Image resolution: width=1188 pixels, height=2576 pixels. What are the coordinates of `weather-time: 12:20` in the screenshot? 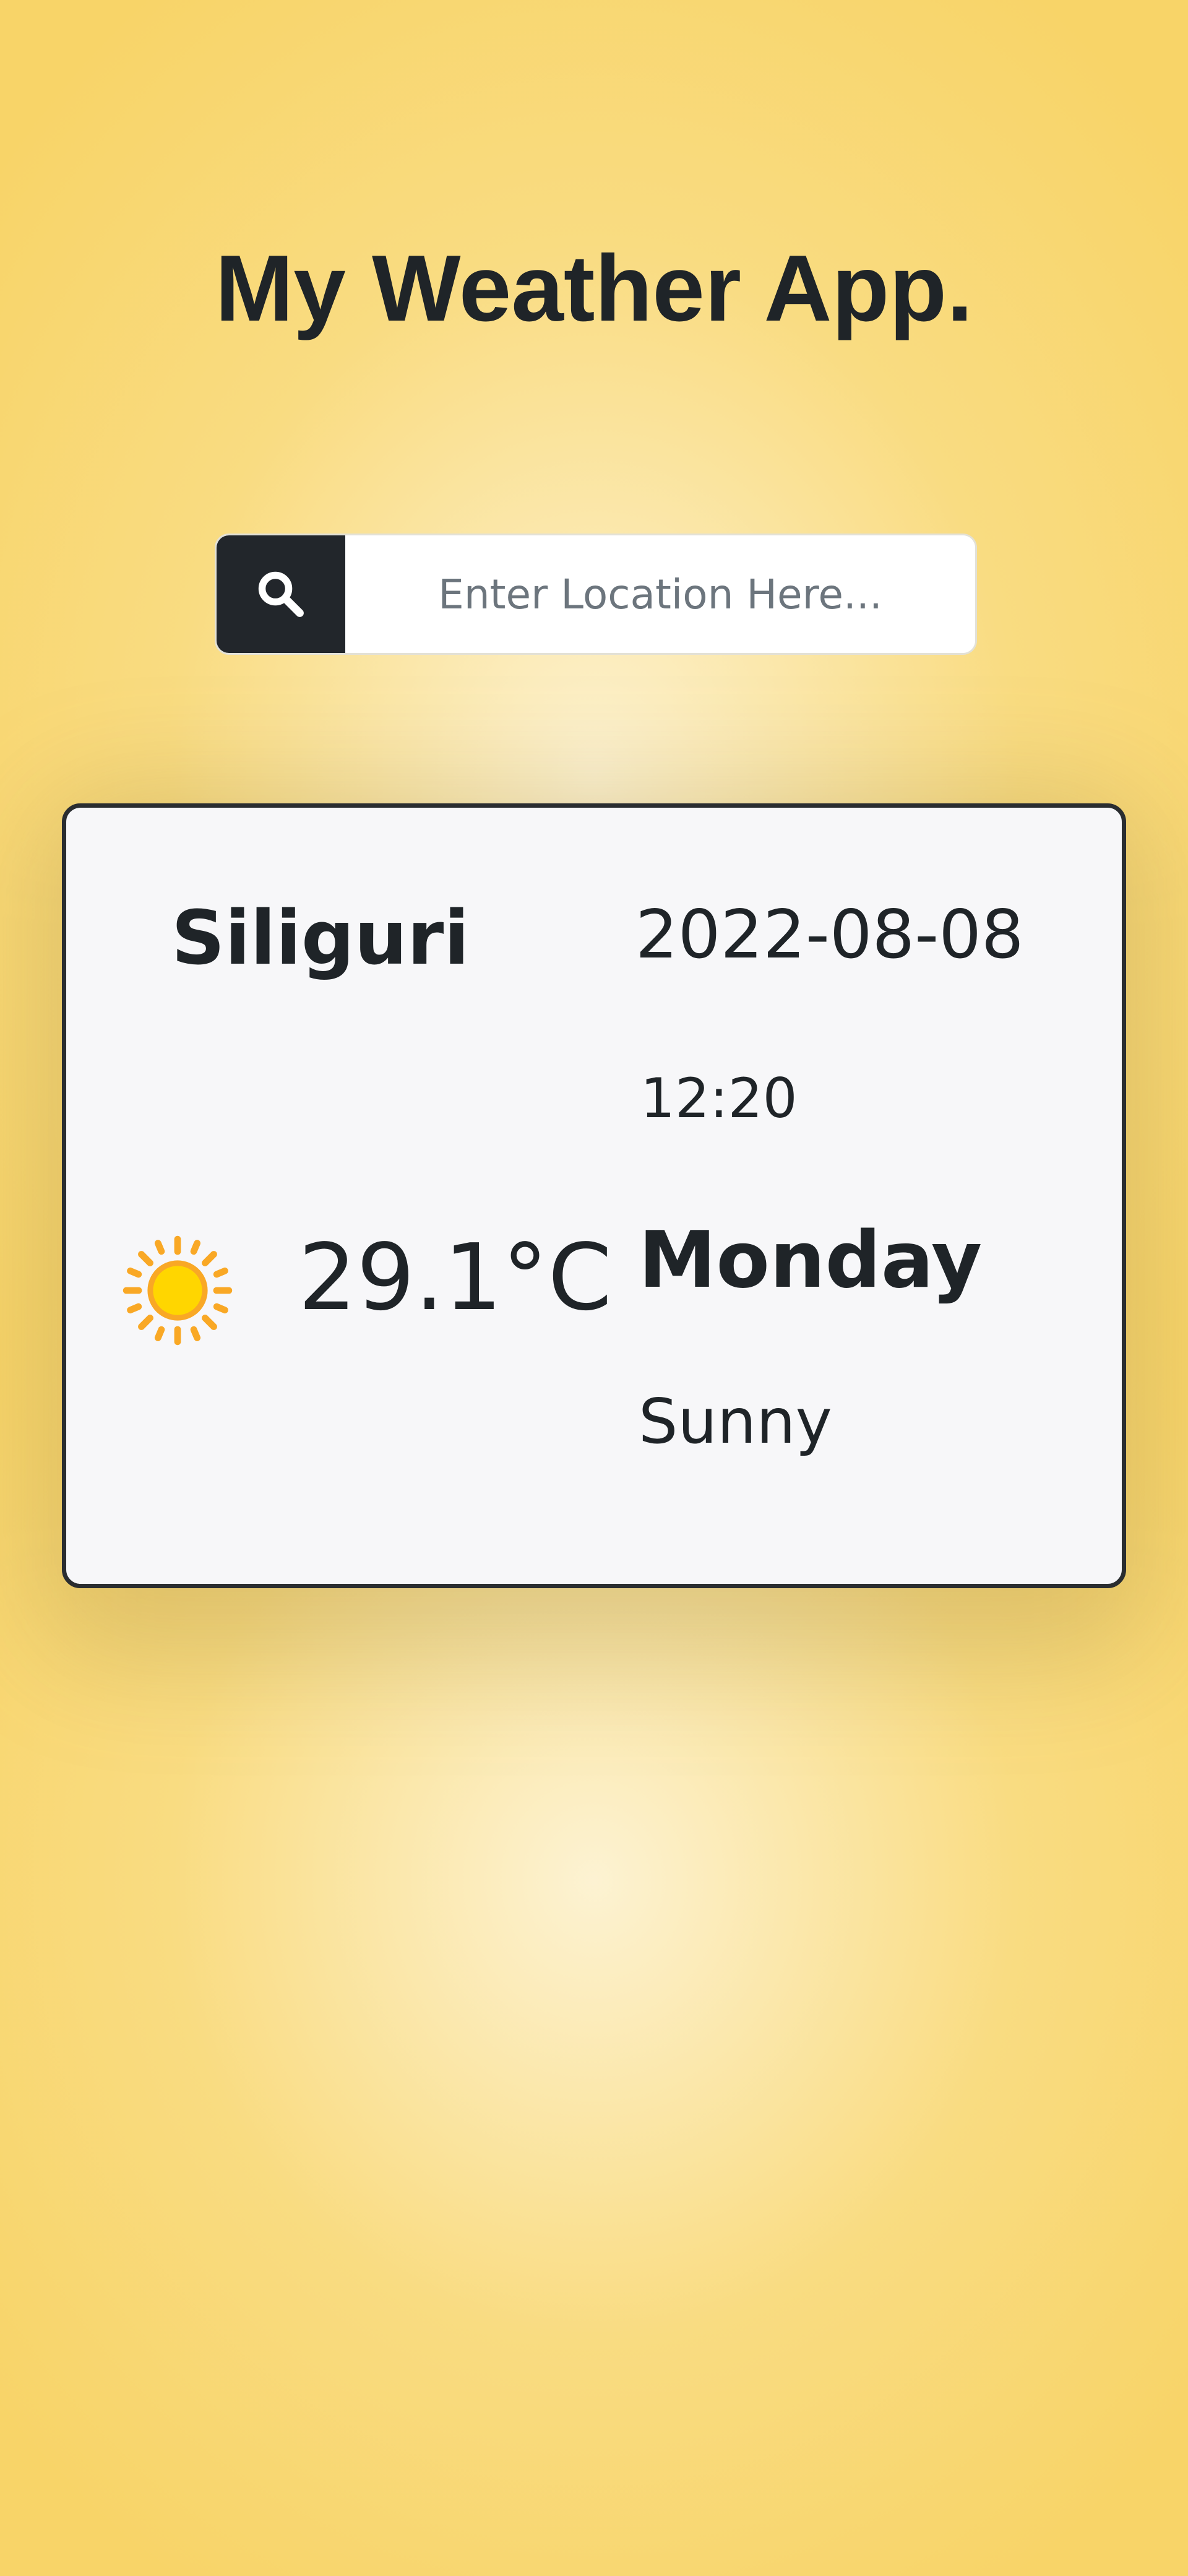 It's located at (719, 1098).